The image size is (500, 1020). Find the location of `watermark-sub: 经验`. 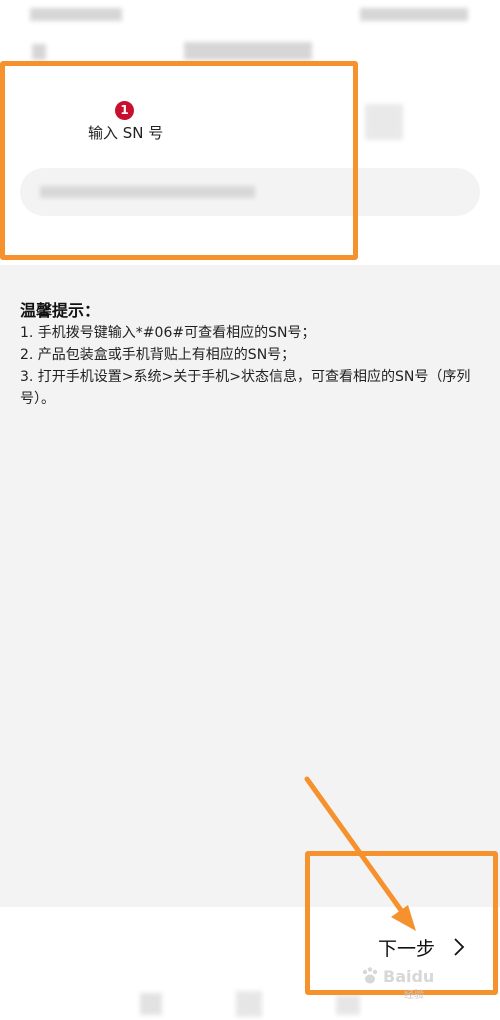

watermark-sub: 经验 is located at coordinates (414, 995).